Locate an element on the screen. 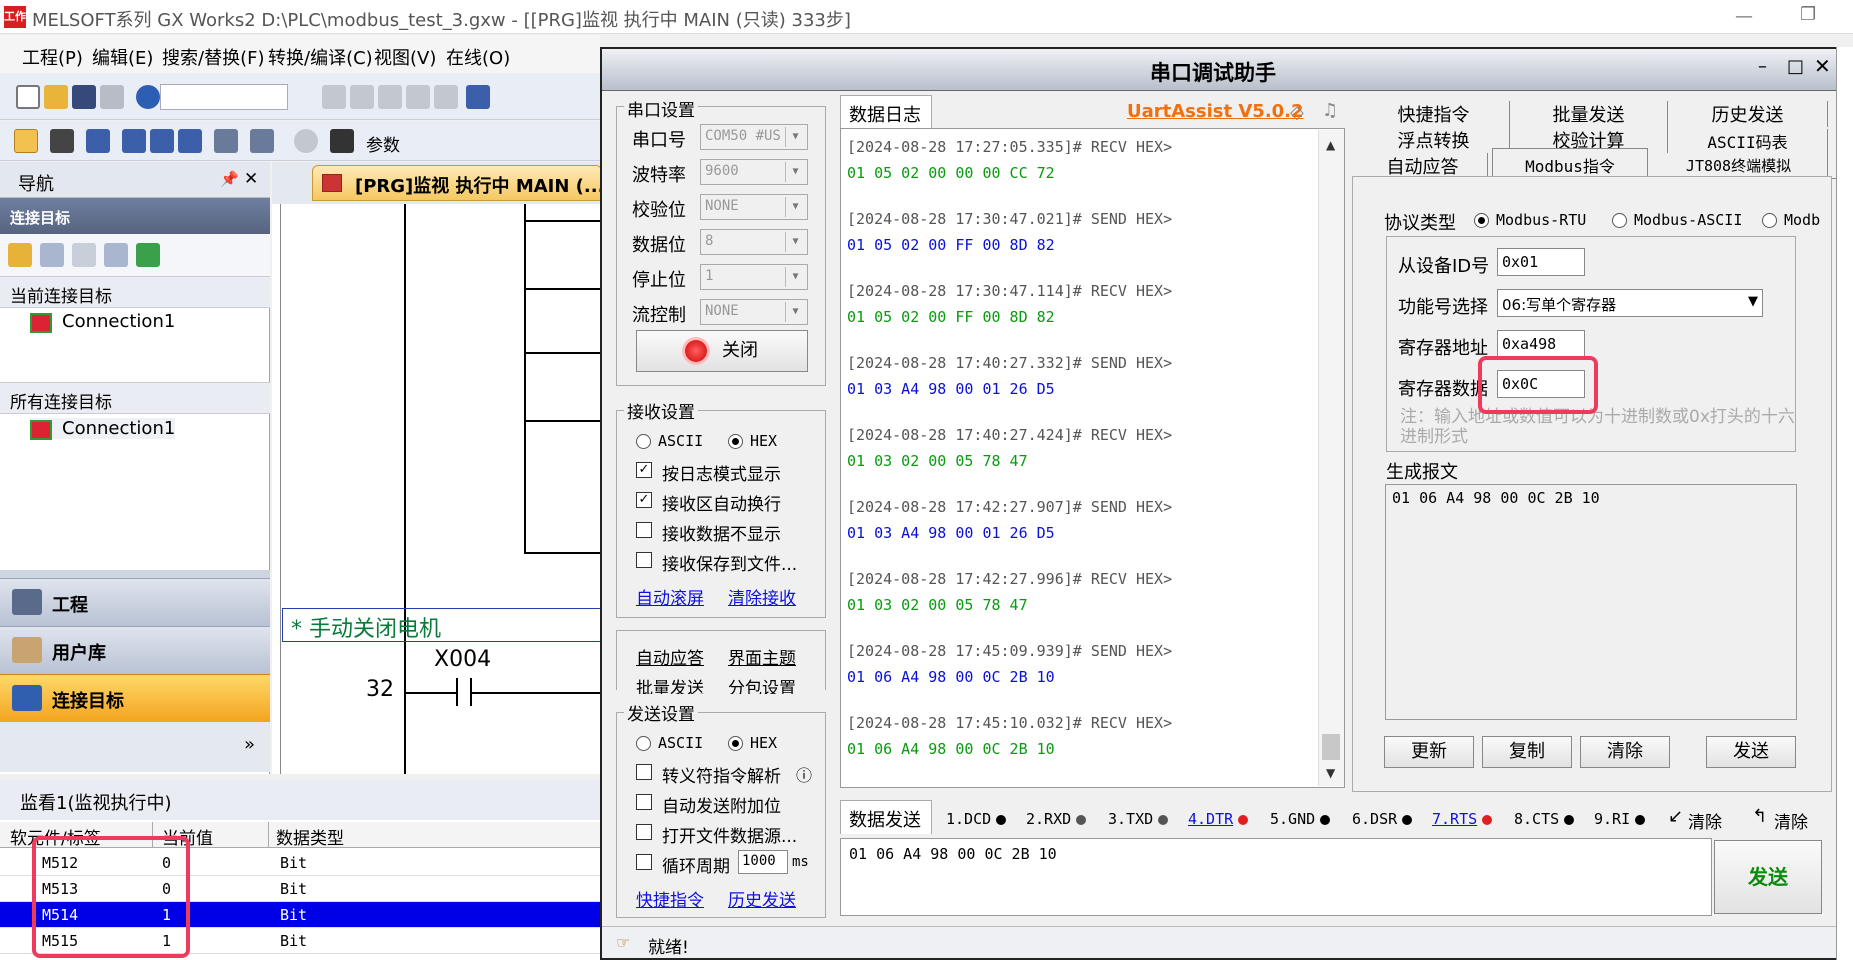  current-connection-item: Connection1 is located at coordinates (102, 322).